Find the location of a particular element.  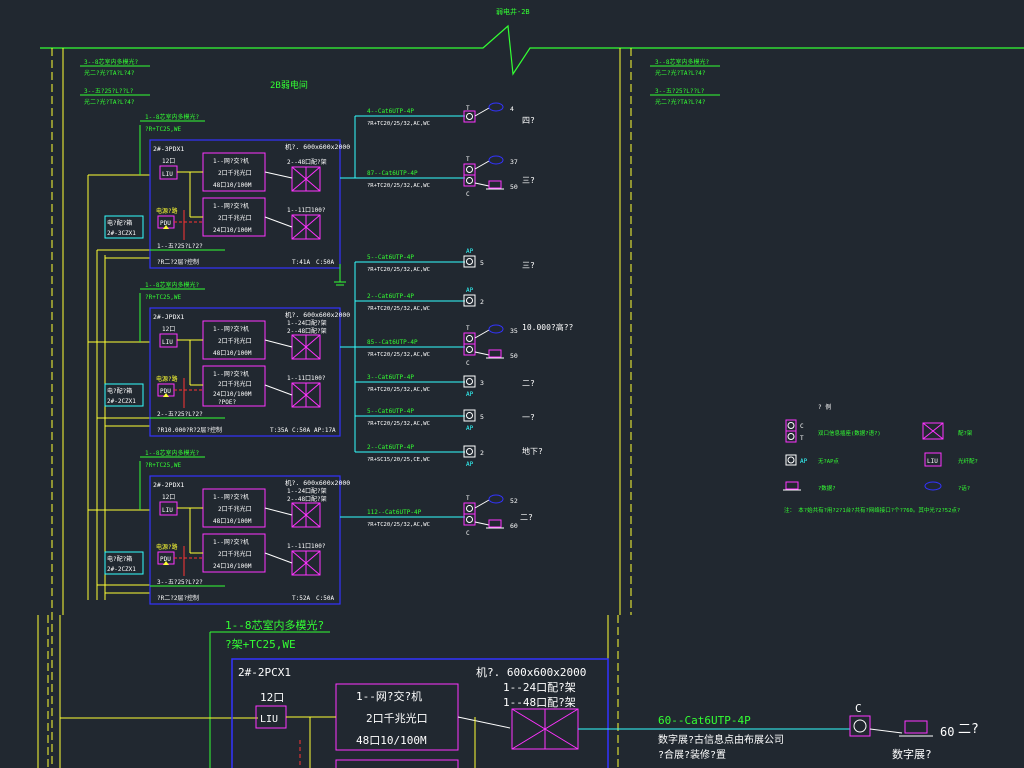

svg-text: 四? is located at coordinates (528, 120).